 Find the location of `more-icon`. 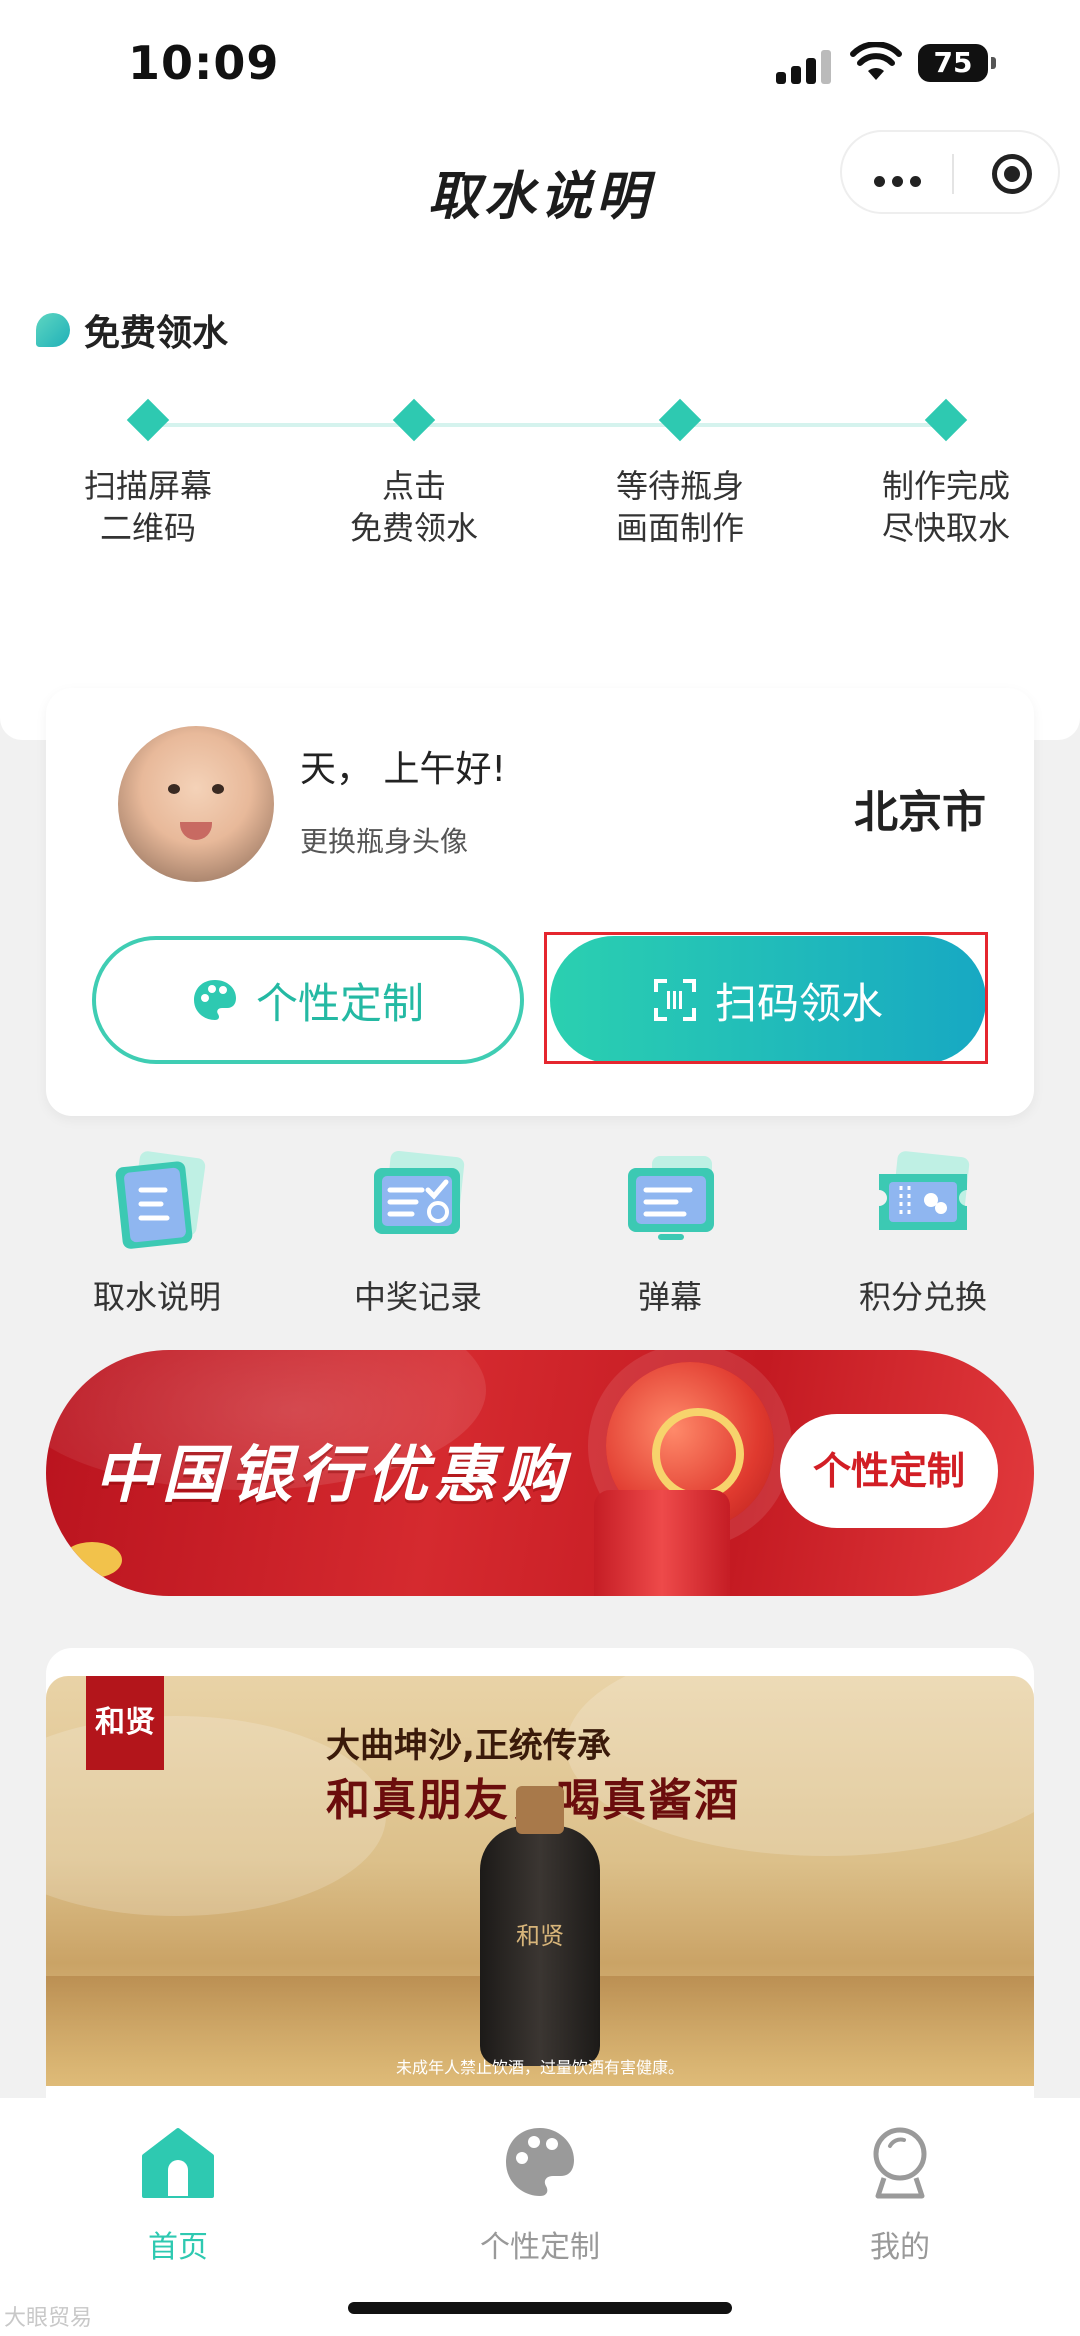

more-icon is located at coordinates (901, 181).